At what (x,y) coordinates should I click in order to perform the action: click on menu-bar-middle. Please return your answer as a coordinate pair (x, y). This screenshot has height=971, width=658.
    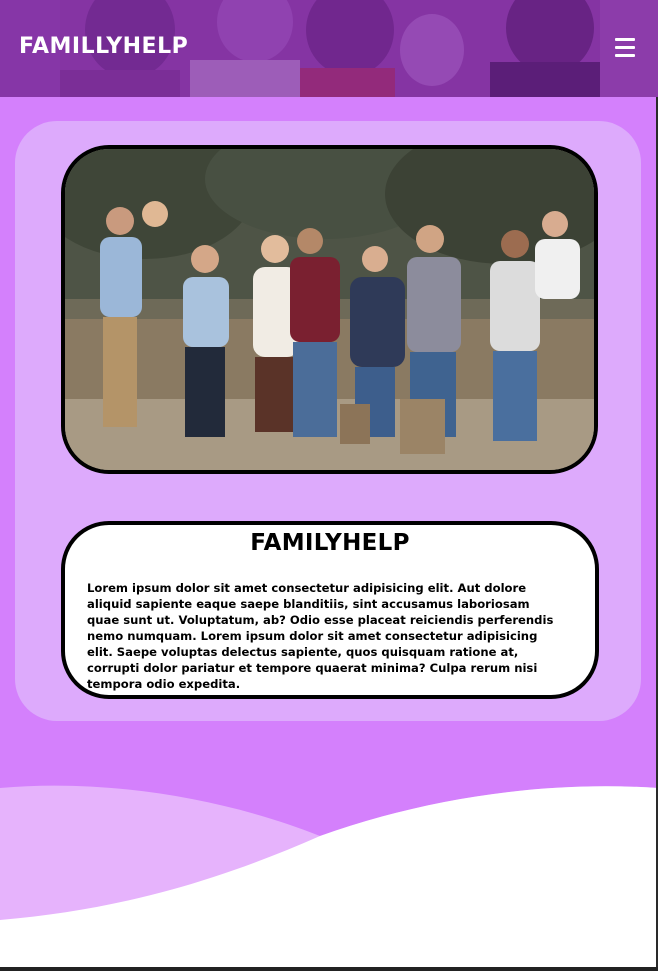
    Looking at the image, I should click on (625, 47).